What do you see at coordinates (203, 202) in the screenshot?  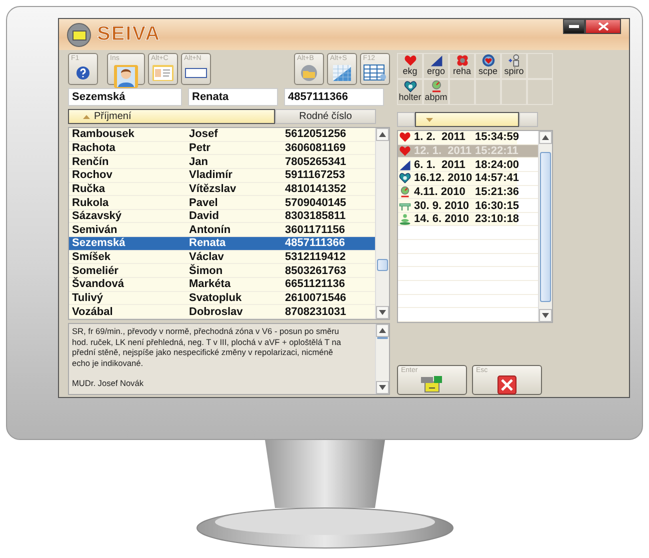 I see `table-cell-text: Pavel` at bounding box center [203, 202].